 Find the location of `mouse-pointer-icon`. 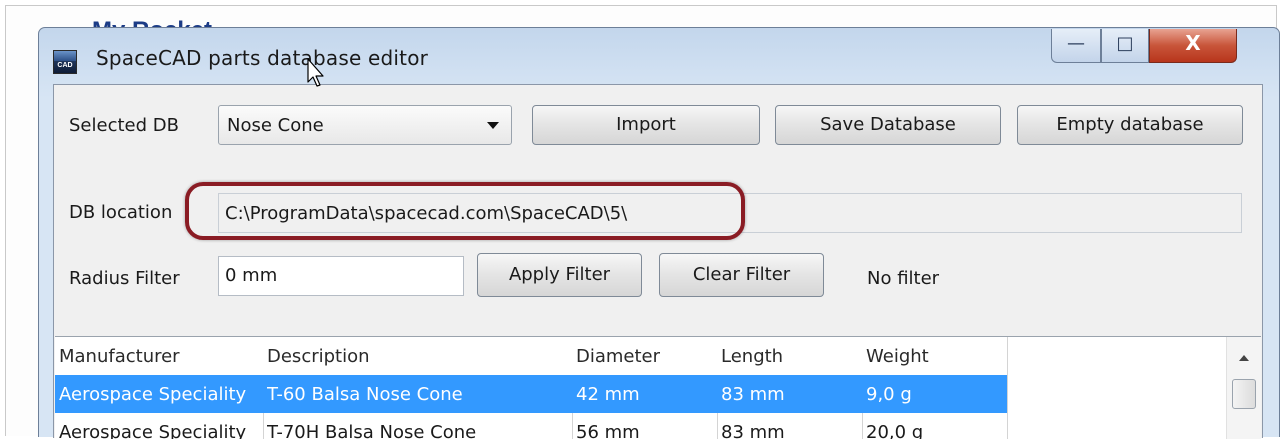

mouse-pointer-icon is located at coordinates (315, 72).